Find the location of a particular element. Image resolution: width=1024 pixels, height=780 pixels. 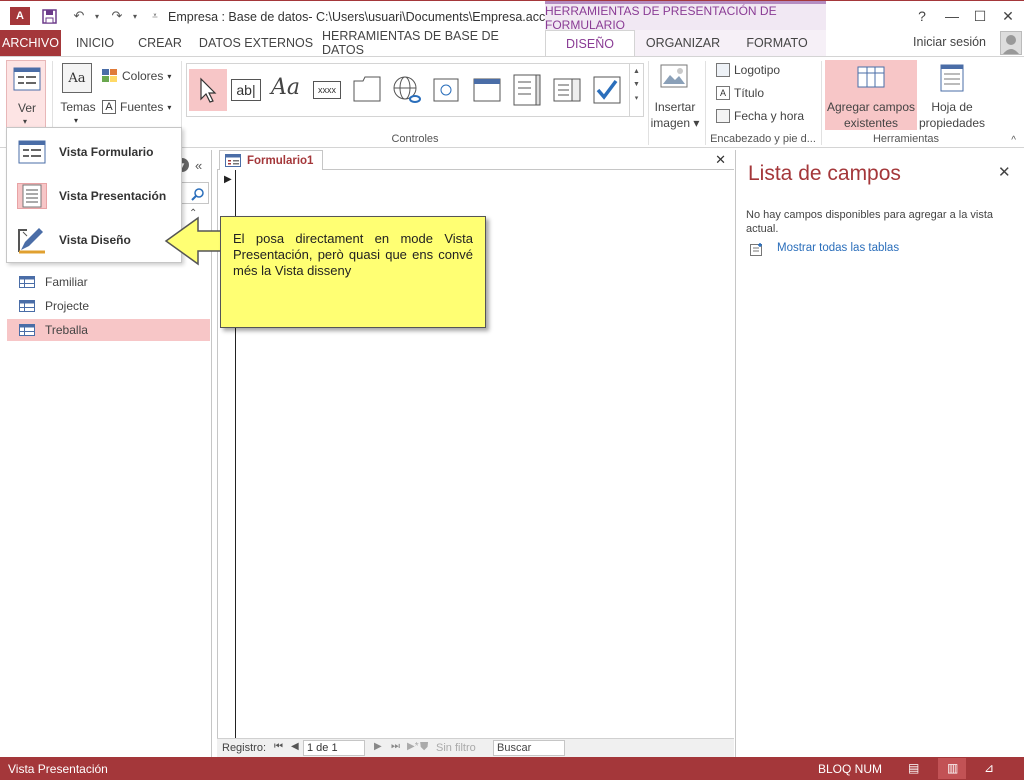

agregar-campos-button: Agregar campos existentes is located at coordinates (871, 95).